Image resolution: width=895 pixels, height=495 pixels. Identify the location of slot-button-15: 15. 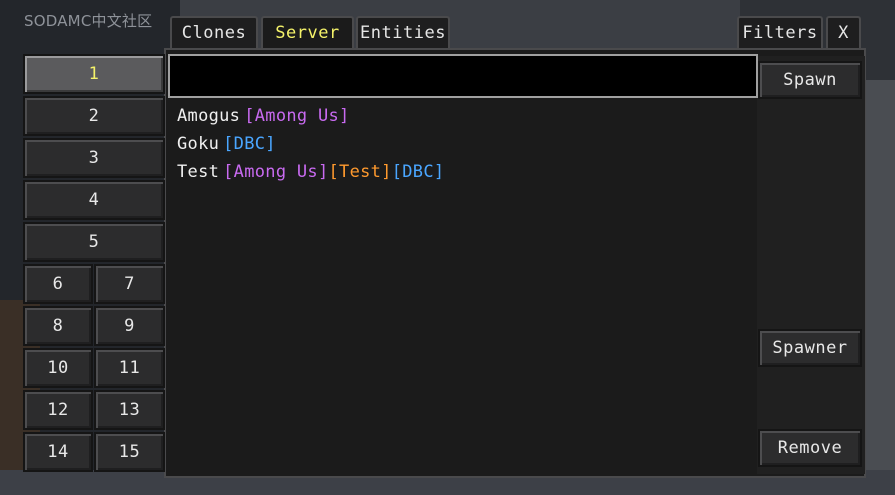
(129, 452).